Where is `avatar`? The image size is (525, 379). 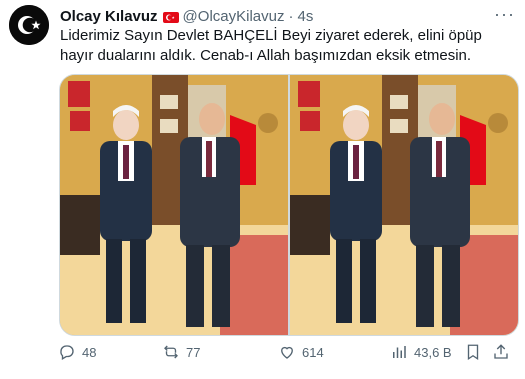
avatar is located at coordinates (29, 25).